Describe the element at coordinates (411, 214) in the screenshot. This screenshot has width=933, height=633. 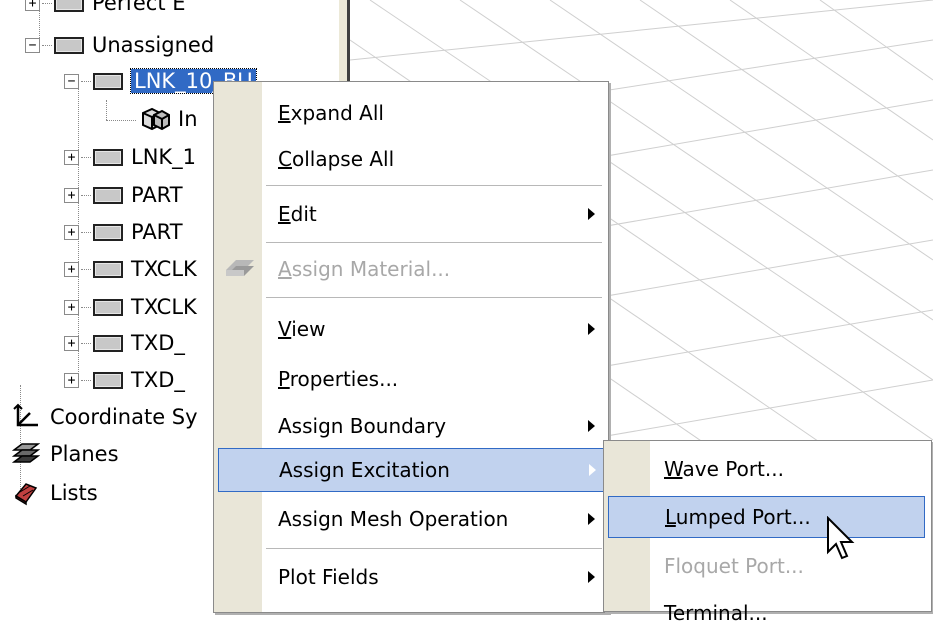
I see `menu-item-edit: Edit` at that location.